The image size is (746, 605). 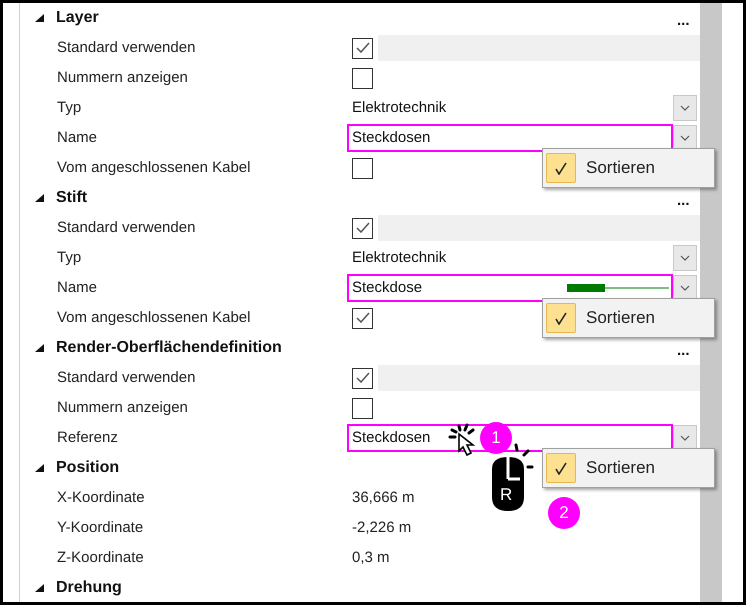 What do you see at coordinates (72, 198) in the screenshot?
I see `section-header: Stift` at bounding box center [72, 198].